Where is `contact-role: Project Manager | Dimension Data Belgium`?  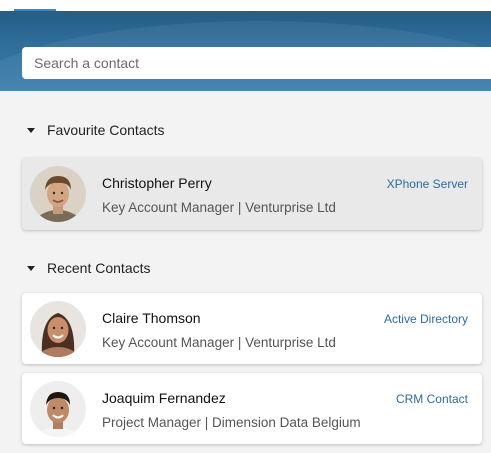
contact-role: Project Manager | Dimension Data Belgium is located at coordinates (231, 422).